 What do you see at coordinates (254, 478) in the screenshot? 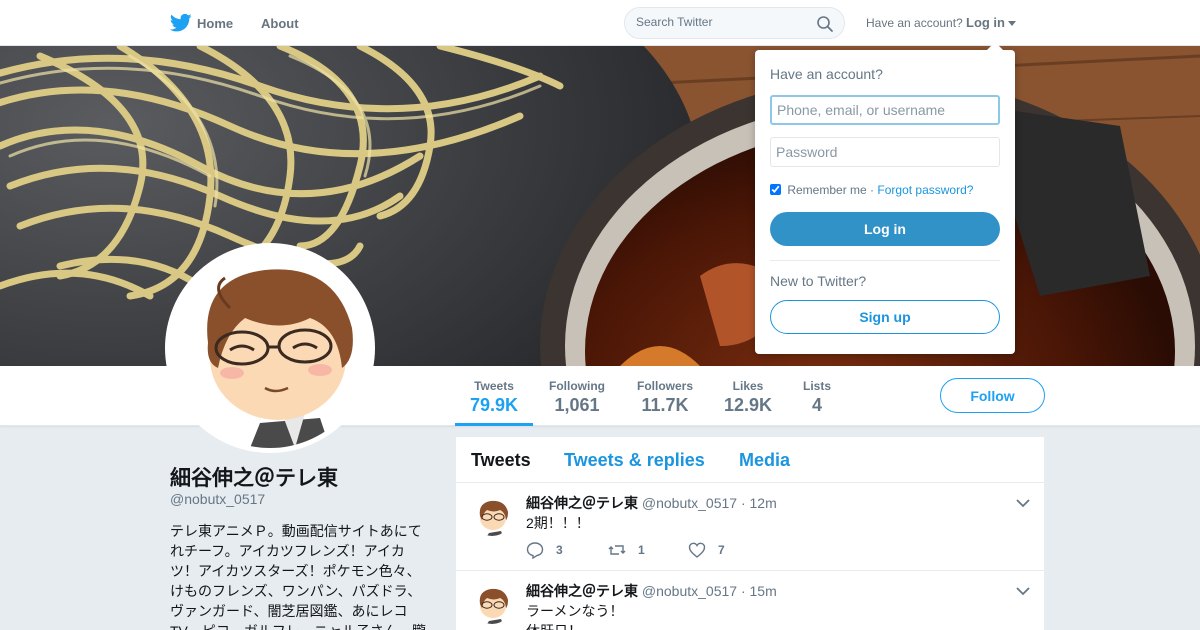
I see `profile-name: 細谷伸之＠テレ東` at bounding box center [254, 478].